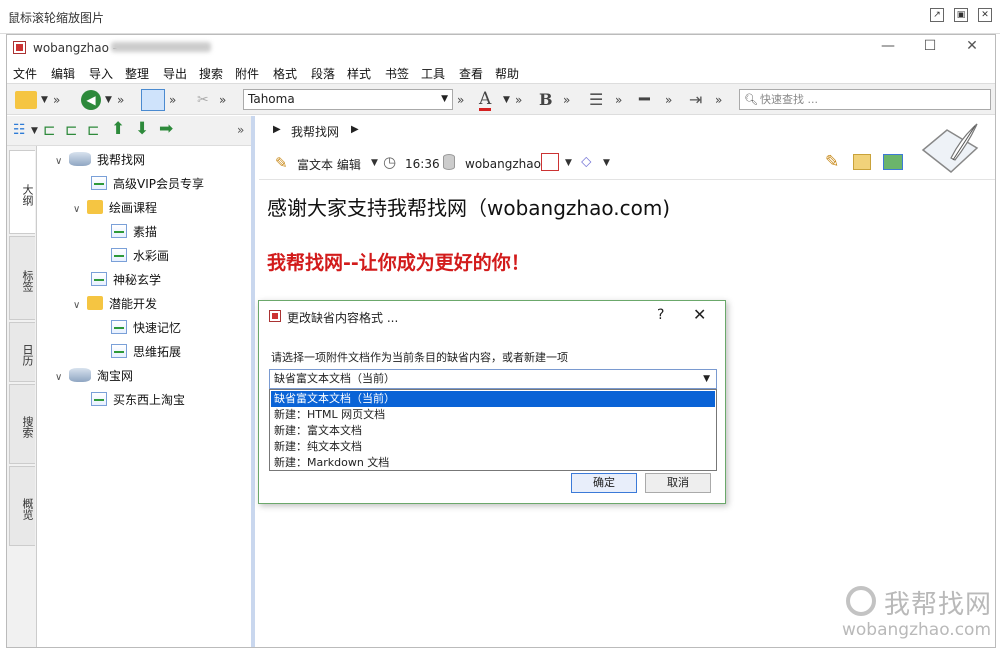 This screenshot has width=1000, height=650. Describe the element at coordinates (22, 278) in the screenshot. I see `tab-tags: 标签` at that location.